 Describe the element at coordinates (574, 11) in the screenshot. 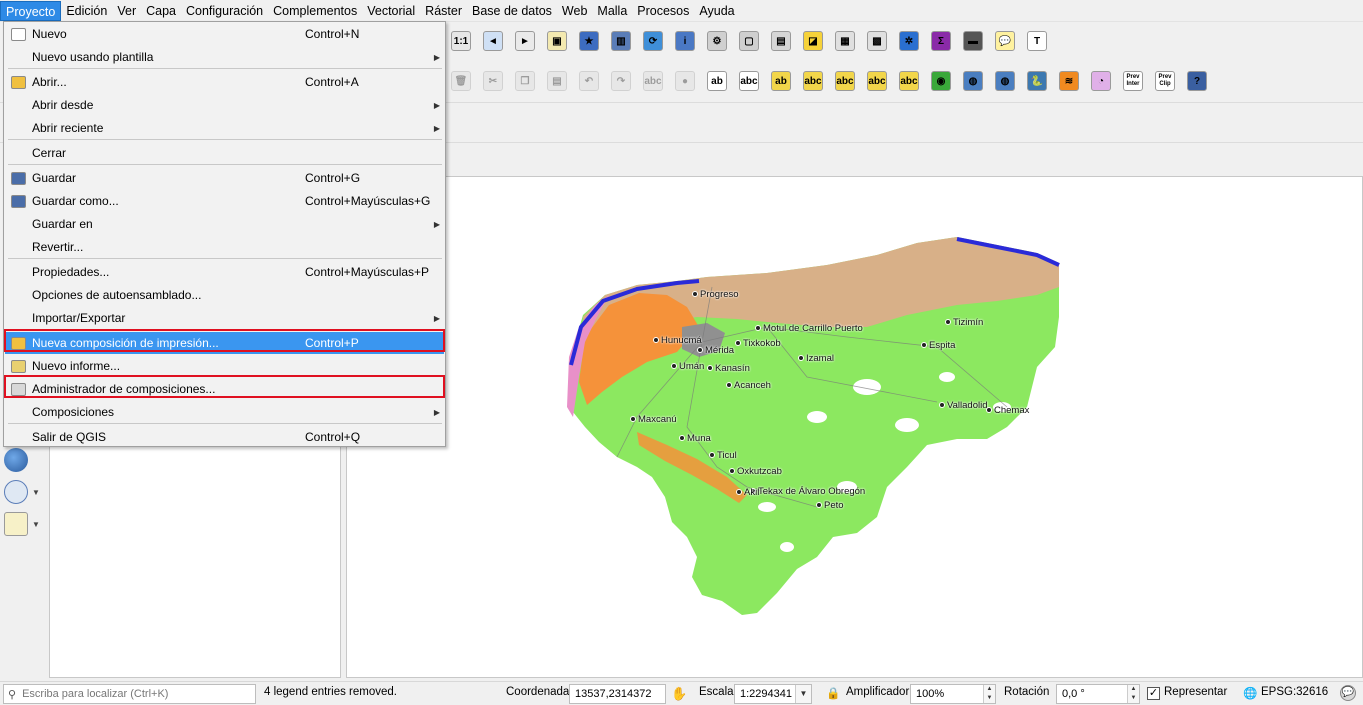

I see `menu-9: Web` at that location.